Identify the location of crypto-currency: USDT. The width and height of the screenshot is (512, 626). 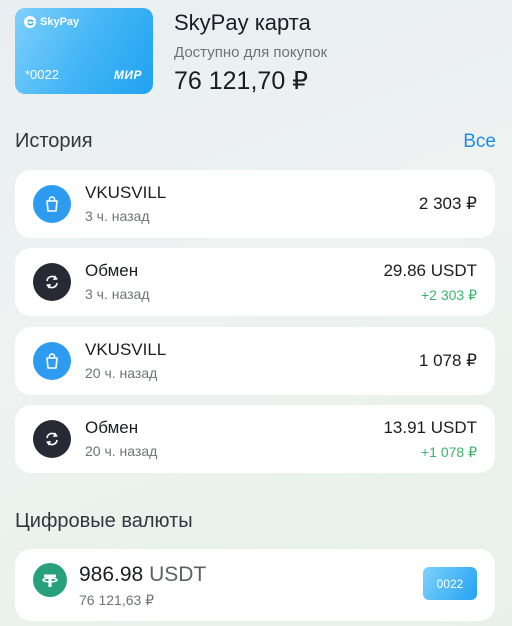
(178, 574).